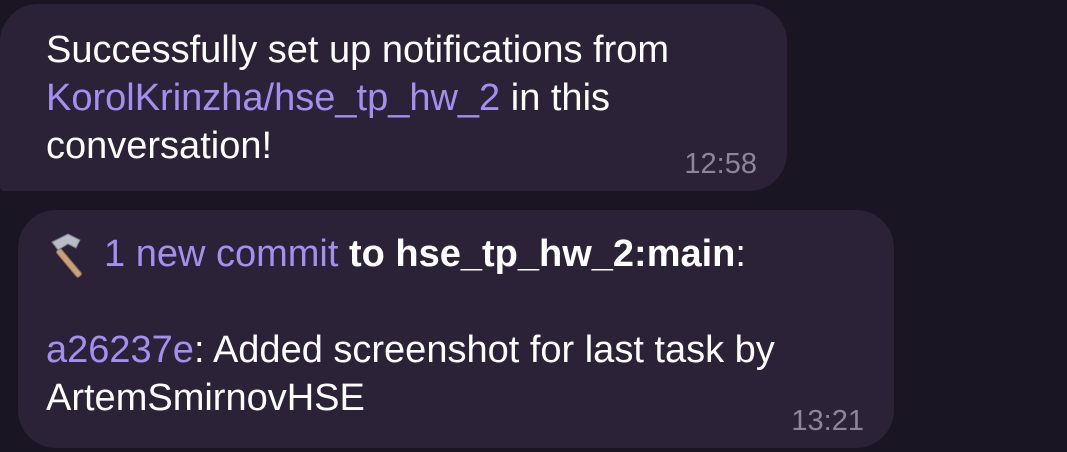 Image resolution: width=1067 pixels, height=452 pixels. What do you see at coordinates (720, 164) in the screenshot?
I see `message-timestamp: 12:58` at bounding box center [720, 164].